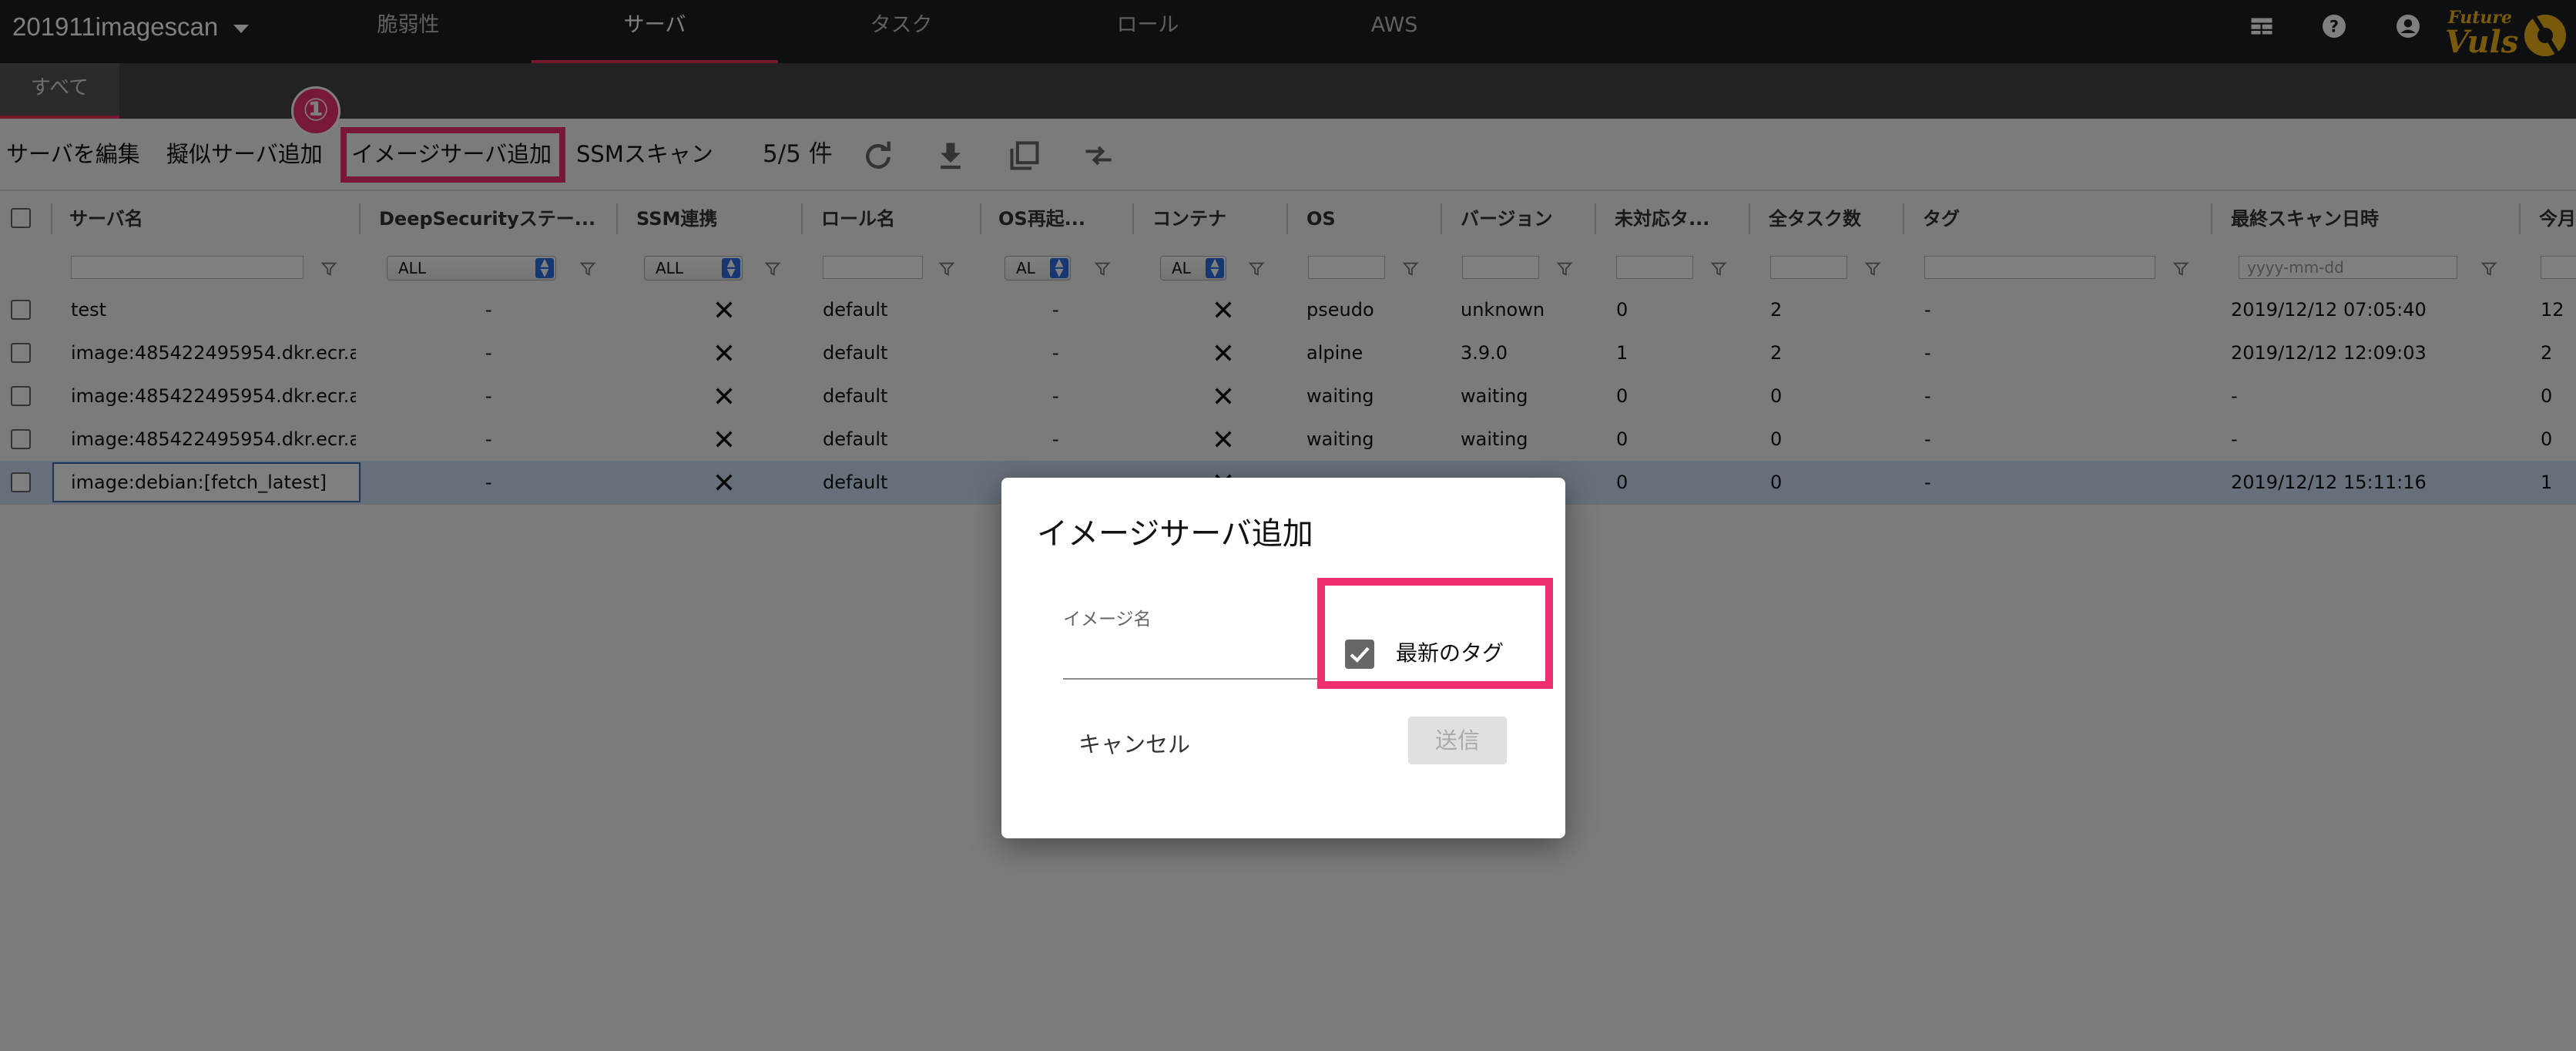 This screenshot has width=2576, height=1051. Describe the element at coordinates (1175, 534) in the screenshot. I see `dialog-title: イメージサーバ追加` at that location.